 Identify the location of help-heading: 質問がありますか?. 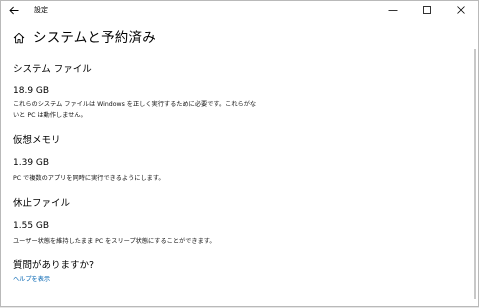
(54, 265).